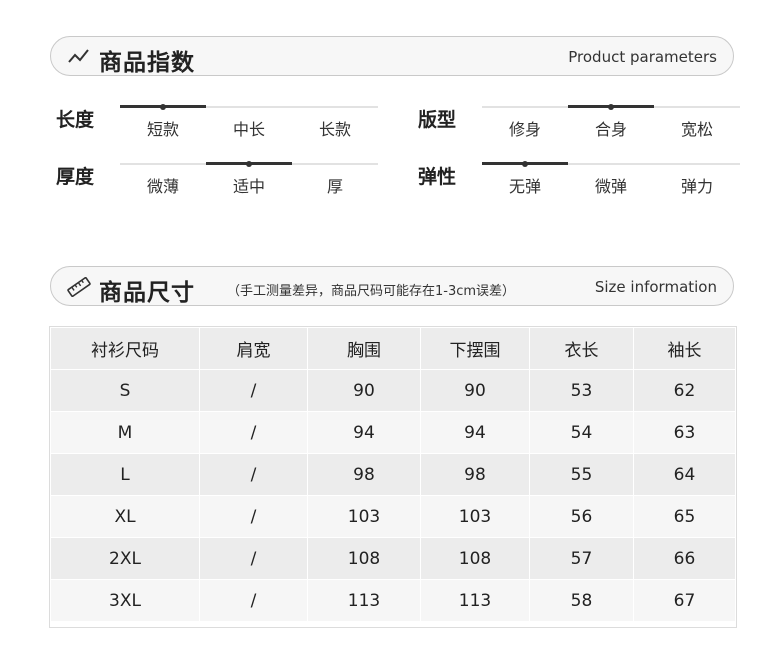 This screenshot has width=776, height=647. What do you see at coordinates (162, 186) in the screenshot?
I see `param-option: 微薄` at bounding box center [162, 186].